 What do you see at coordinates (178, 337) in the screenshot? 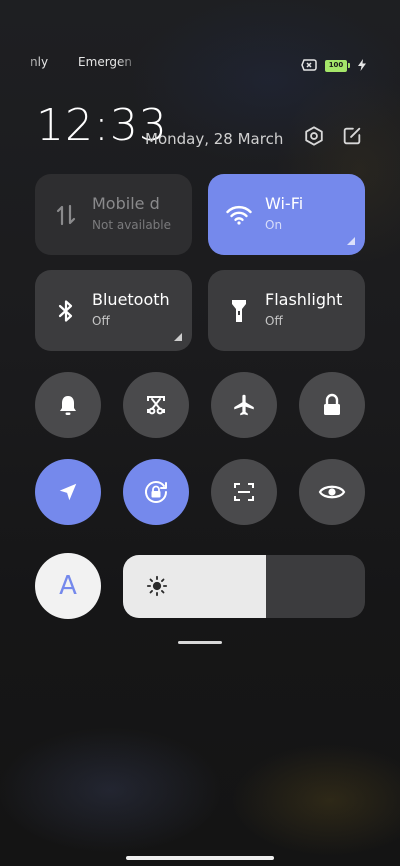
I see `bluetooth-expand-icon` at bounding box center [178, 337].